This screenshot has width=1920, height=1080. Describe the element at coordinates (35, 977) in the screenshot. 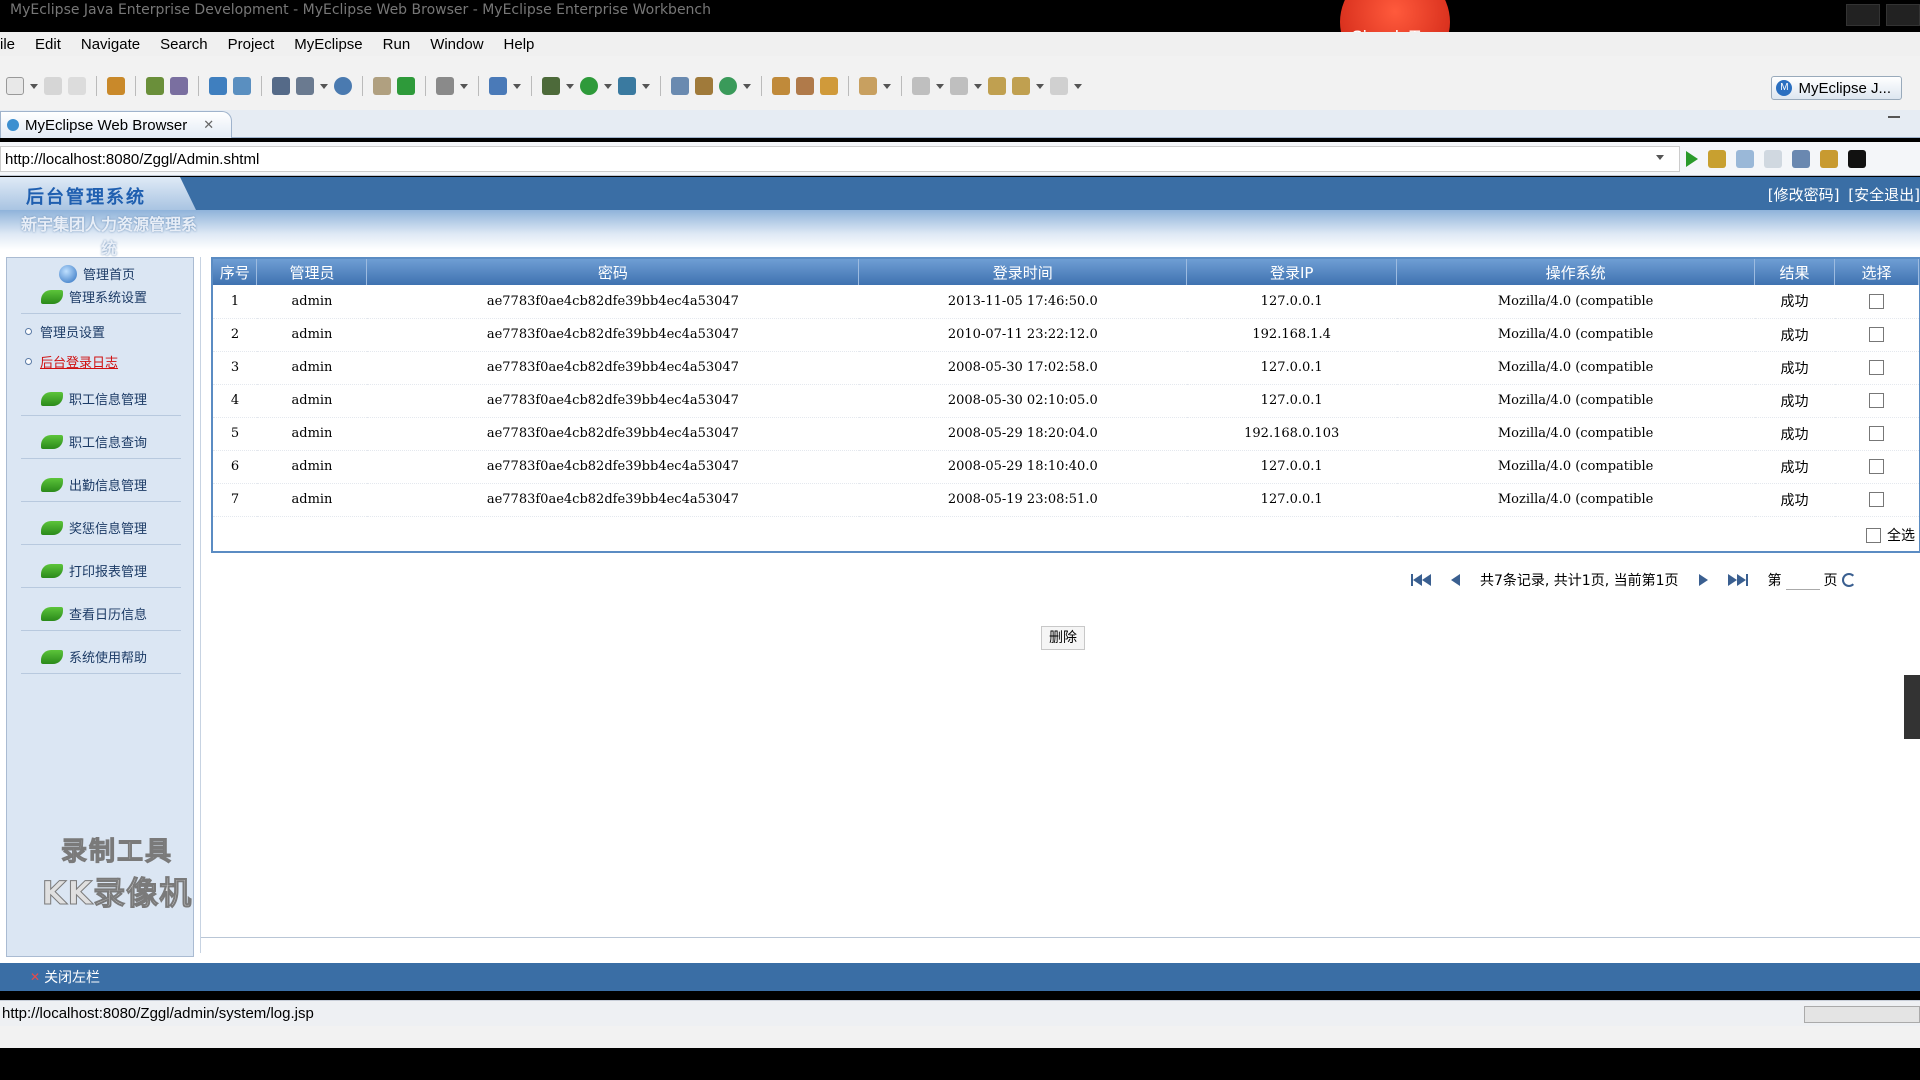

I see `close-icon: ✕` at that location.